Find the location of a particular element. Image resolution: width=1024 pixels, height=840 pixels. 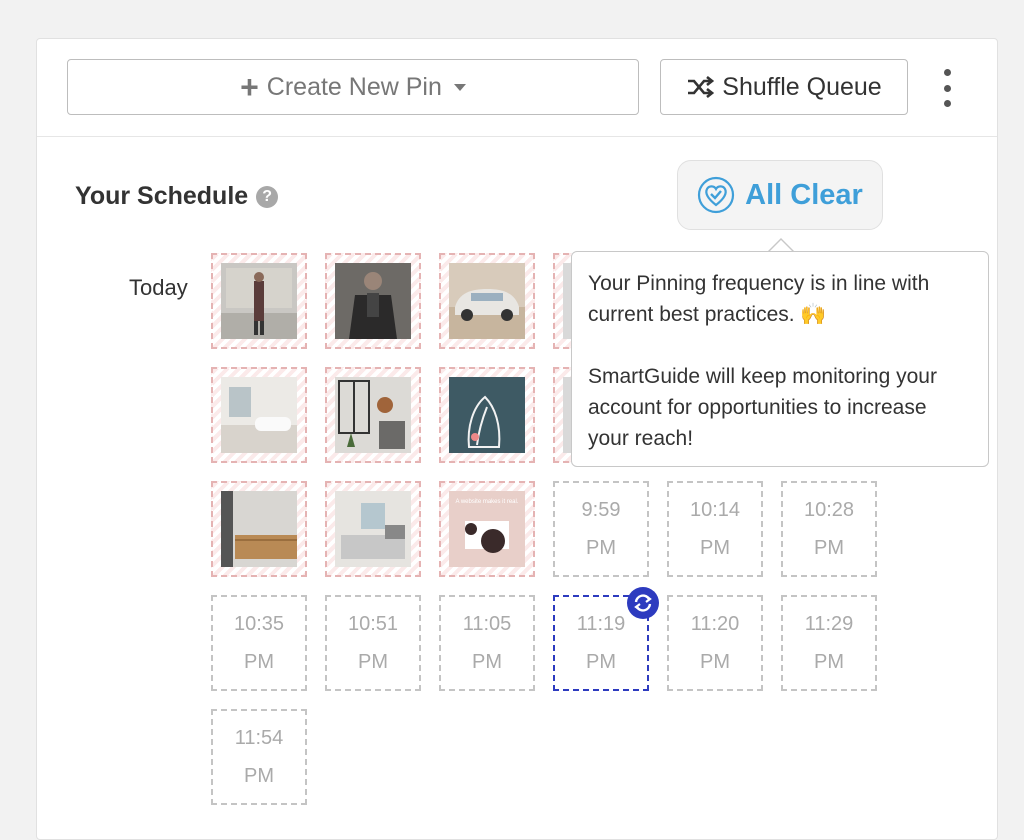

pin-slot: A website makes it real. is located at coordinates (487, 529).